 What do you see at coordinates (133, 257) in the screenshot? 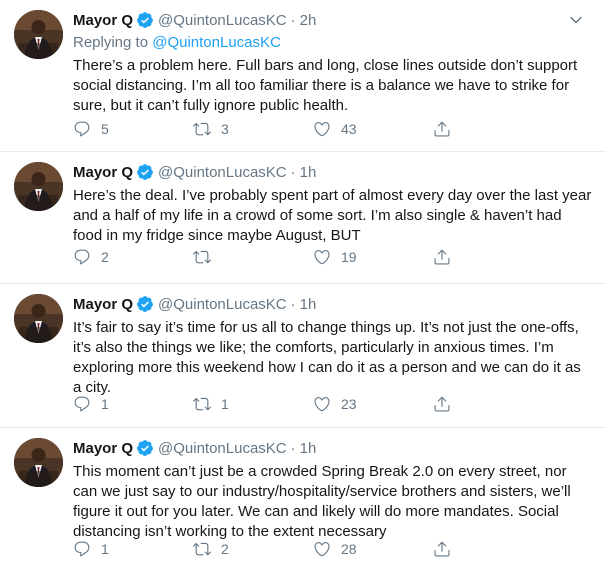
I see `reply-button: 2` at bounding box center [133, 257].